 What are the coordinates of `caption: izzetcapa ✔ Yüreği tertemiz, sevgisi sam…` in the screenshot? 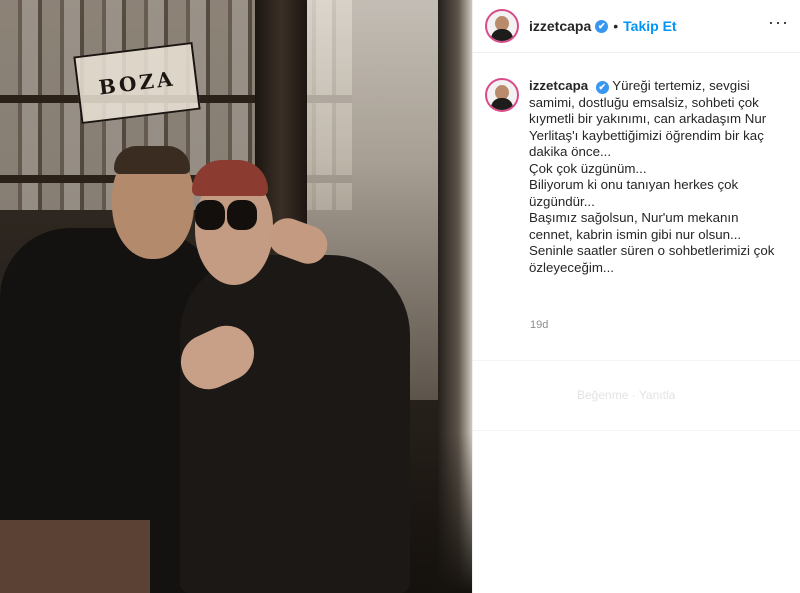 It's located at (635, 177).